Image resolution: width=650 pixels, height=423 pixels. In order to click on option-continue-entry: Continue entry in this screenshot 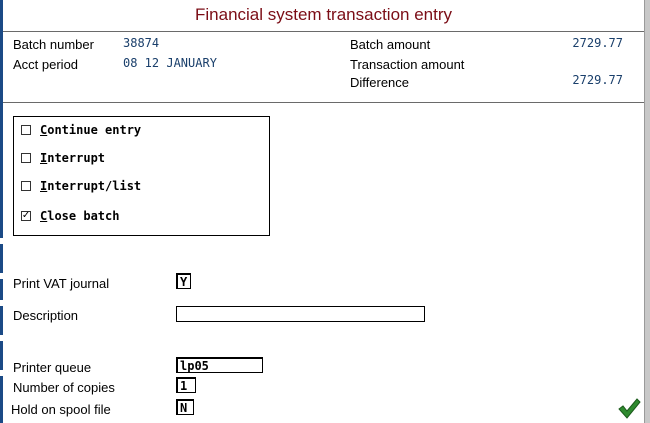, I will do `click(81, 130)`.